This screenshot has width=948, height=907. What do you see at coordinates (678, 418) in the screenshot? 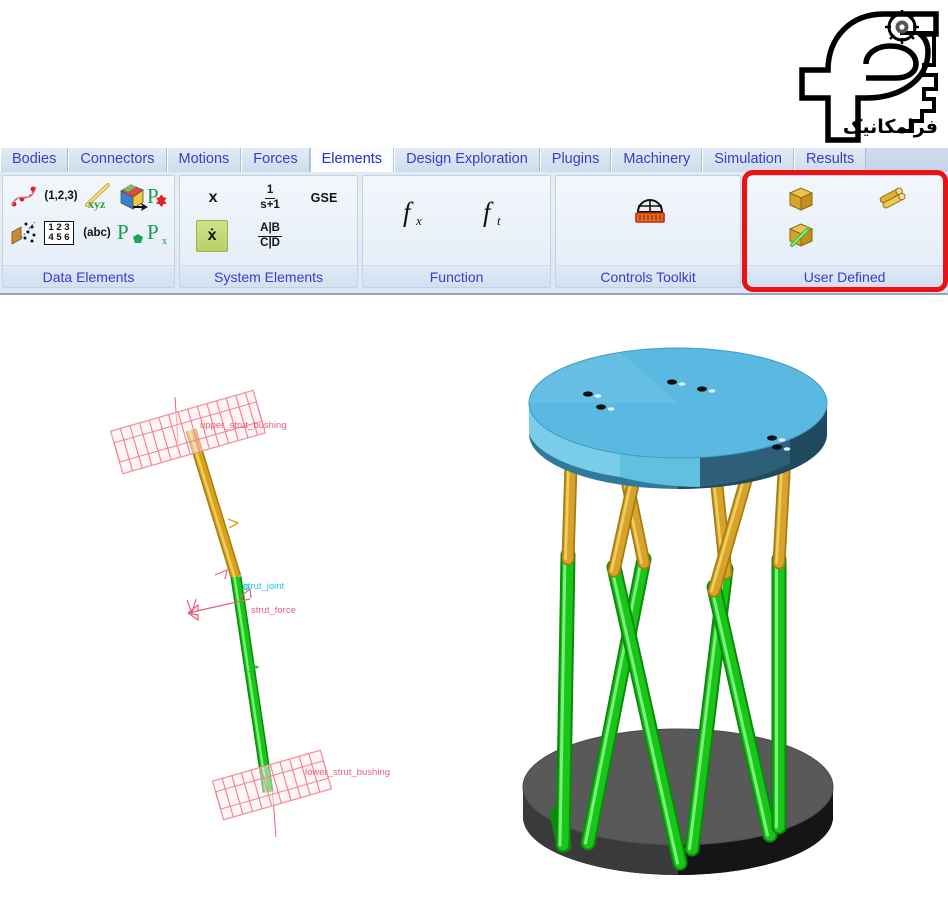
I see `hexapod-top-plate` at bounding box center [678, 418].